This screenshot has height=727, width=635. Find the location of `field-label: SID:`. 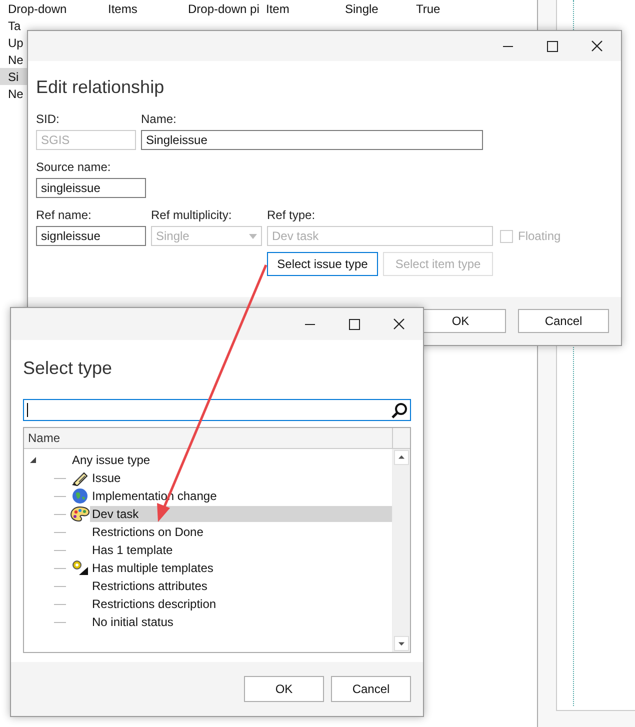

field-label: SID: is located at coordinates (48, 119).